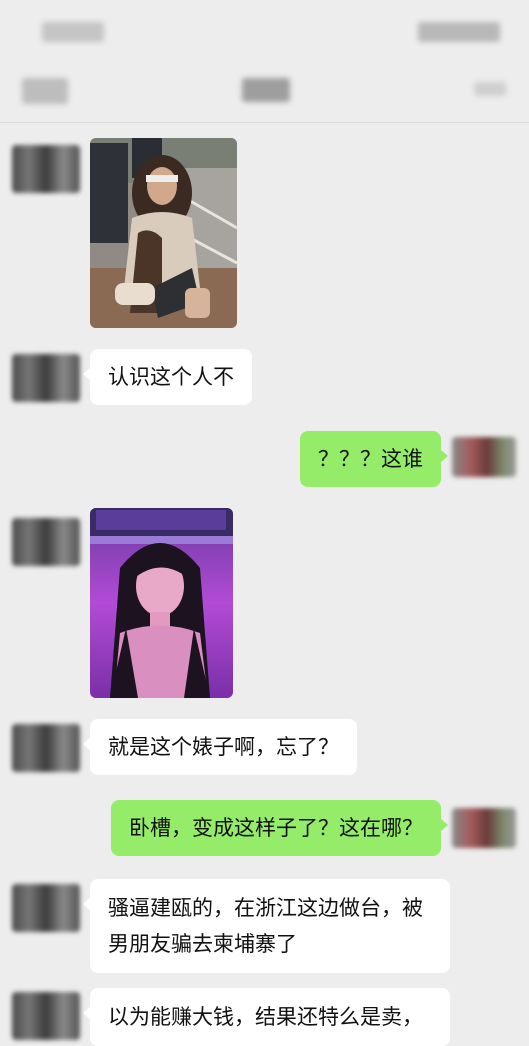  Describe the element at coordinates (73, 32) in the screenshot. I see `status-time` at that location.